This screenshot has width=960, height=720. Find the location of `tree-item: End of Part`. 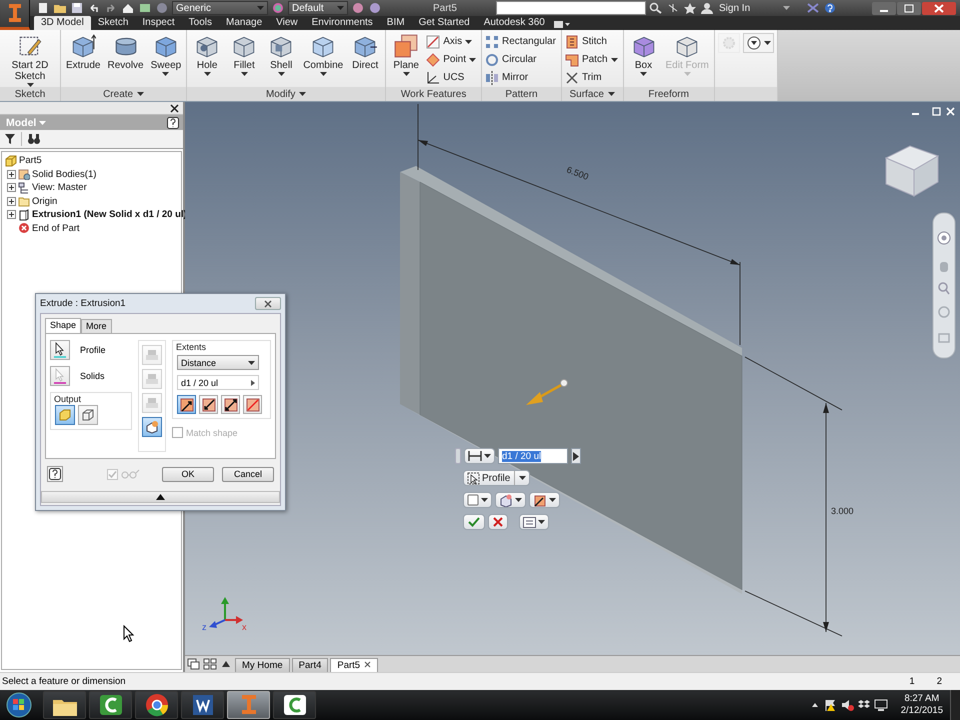

tree-item: End of Part is located at coordinates (56, 228).